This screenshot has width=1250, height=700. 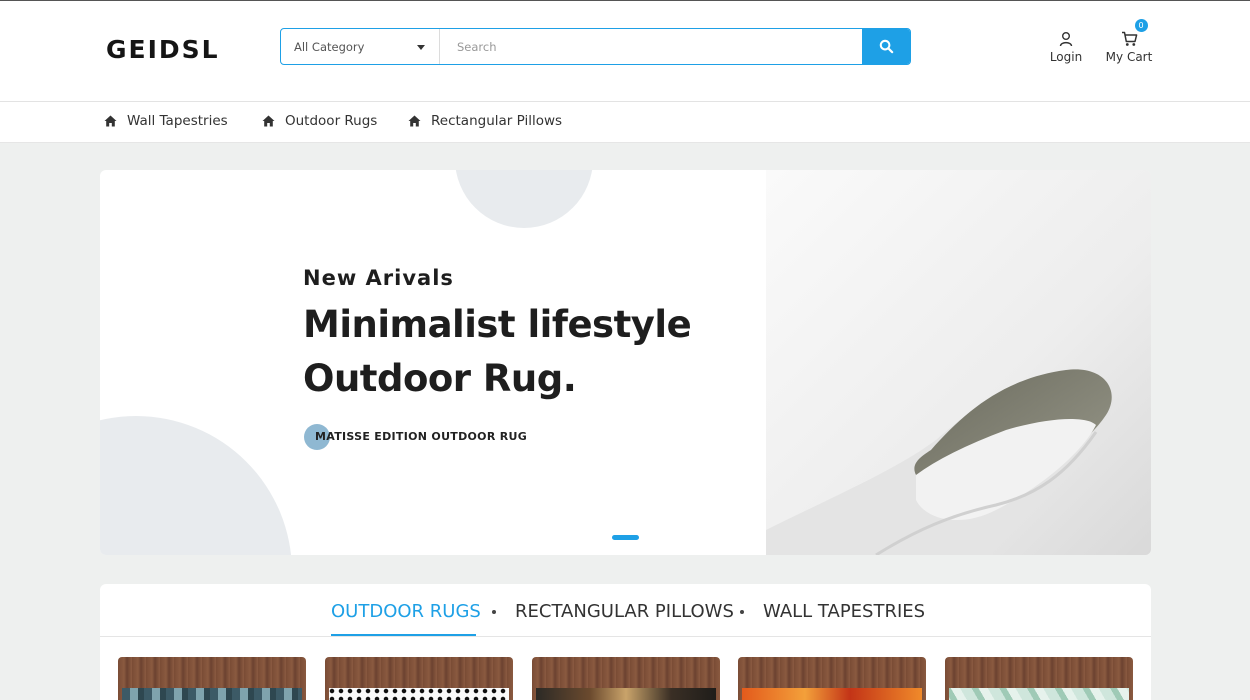 I want to click on slider-indicator, so click(x=625, y=537).